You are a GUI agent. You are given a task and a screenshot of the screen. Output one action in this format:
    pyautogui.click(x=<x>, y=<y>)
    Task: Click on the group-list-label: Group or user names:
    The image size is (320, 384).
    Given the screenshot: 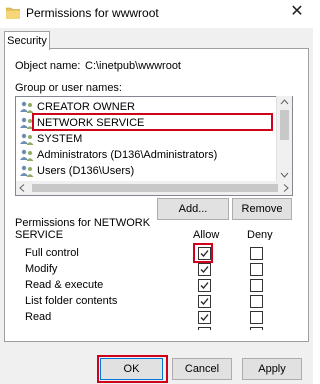 What is the action you would take?
    pyautogui.click(x=68, y=88)
    